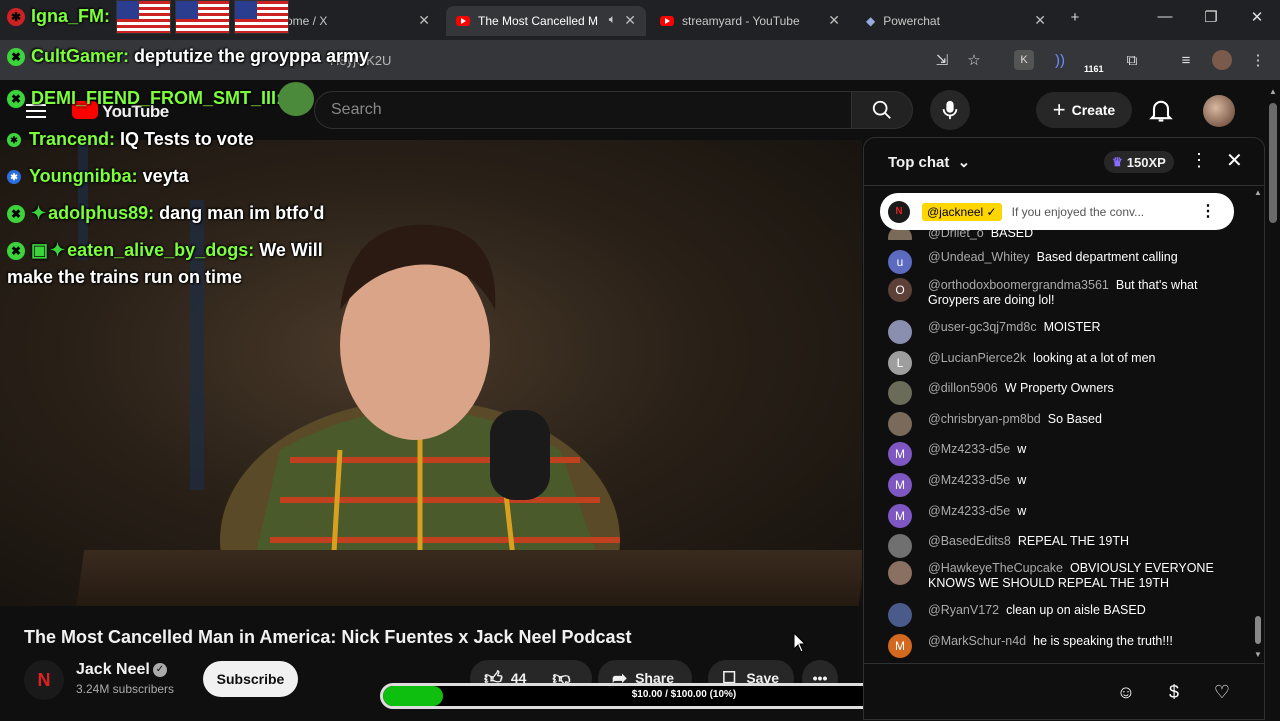  I want to click on chat-text: REPEAL THE 19TH, so click(1073, 541).